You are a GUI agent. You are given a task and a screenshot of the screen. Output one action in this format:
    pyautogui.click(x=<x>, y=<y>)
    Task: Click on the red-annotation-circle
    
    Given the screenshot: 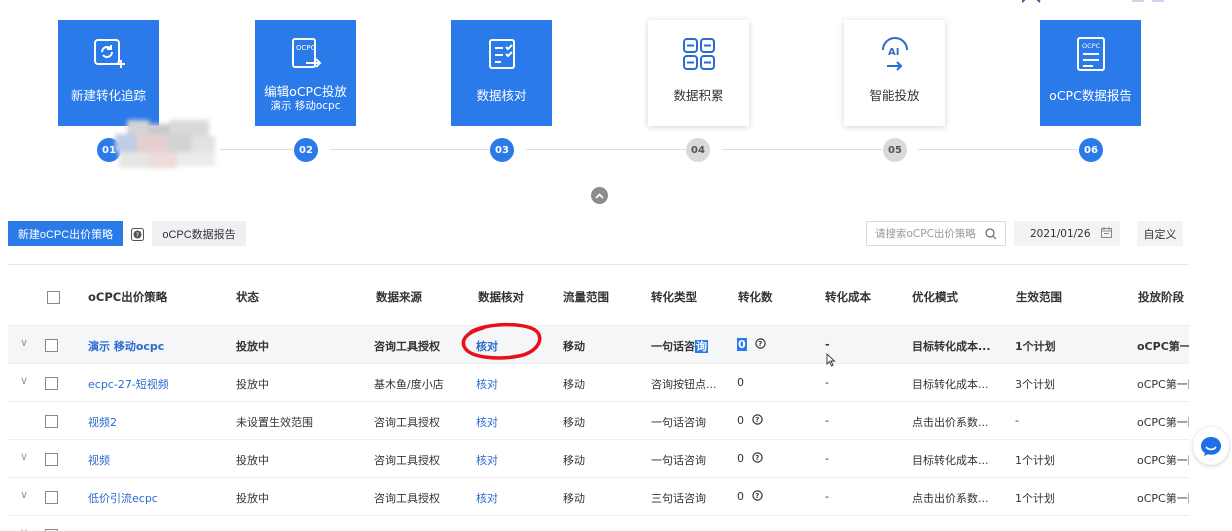 What is the action you would take?
    pyautogui.click(x=501, y=341)
    